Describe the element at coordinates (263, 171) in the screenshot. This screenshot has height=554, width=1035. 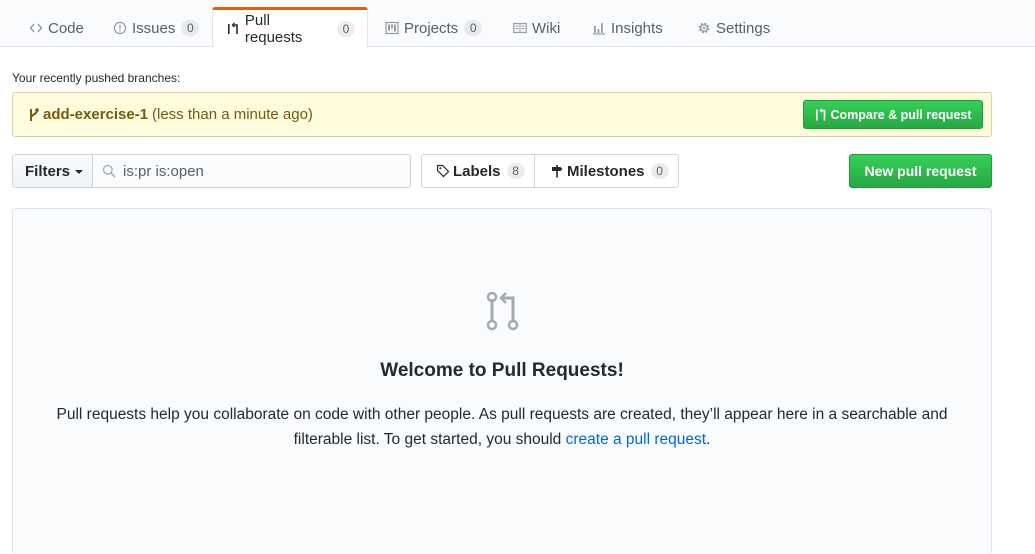
I see `search-input` at that location.